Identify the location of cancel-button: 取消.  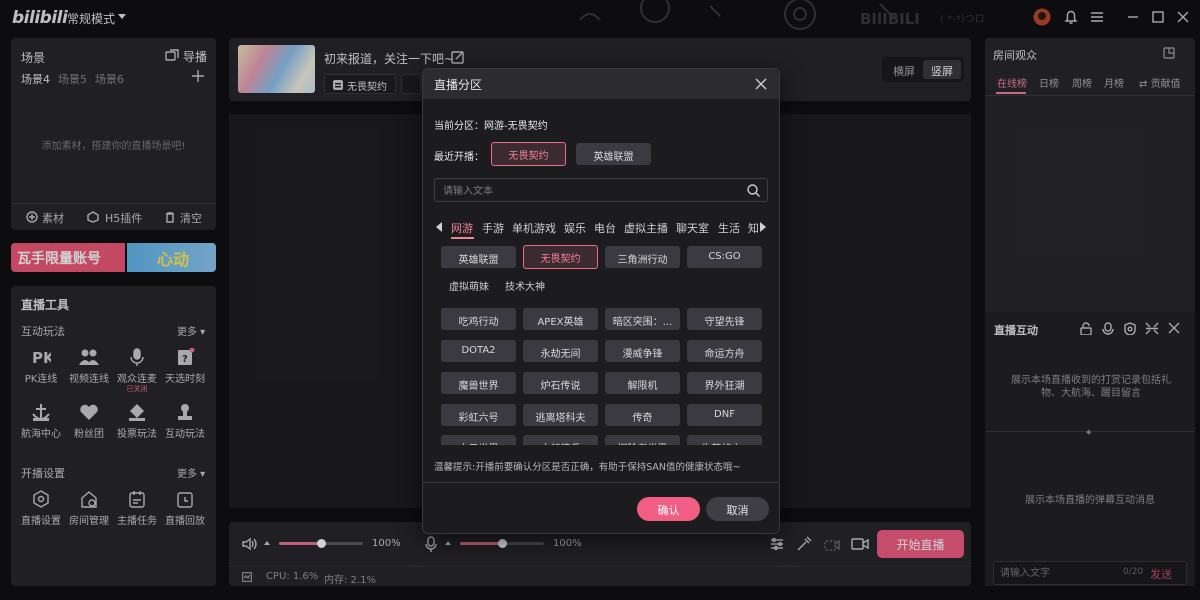
(737, 509).